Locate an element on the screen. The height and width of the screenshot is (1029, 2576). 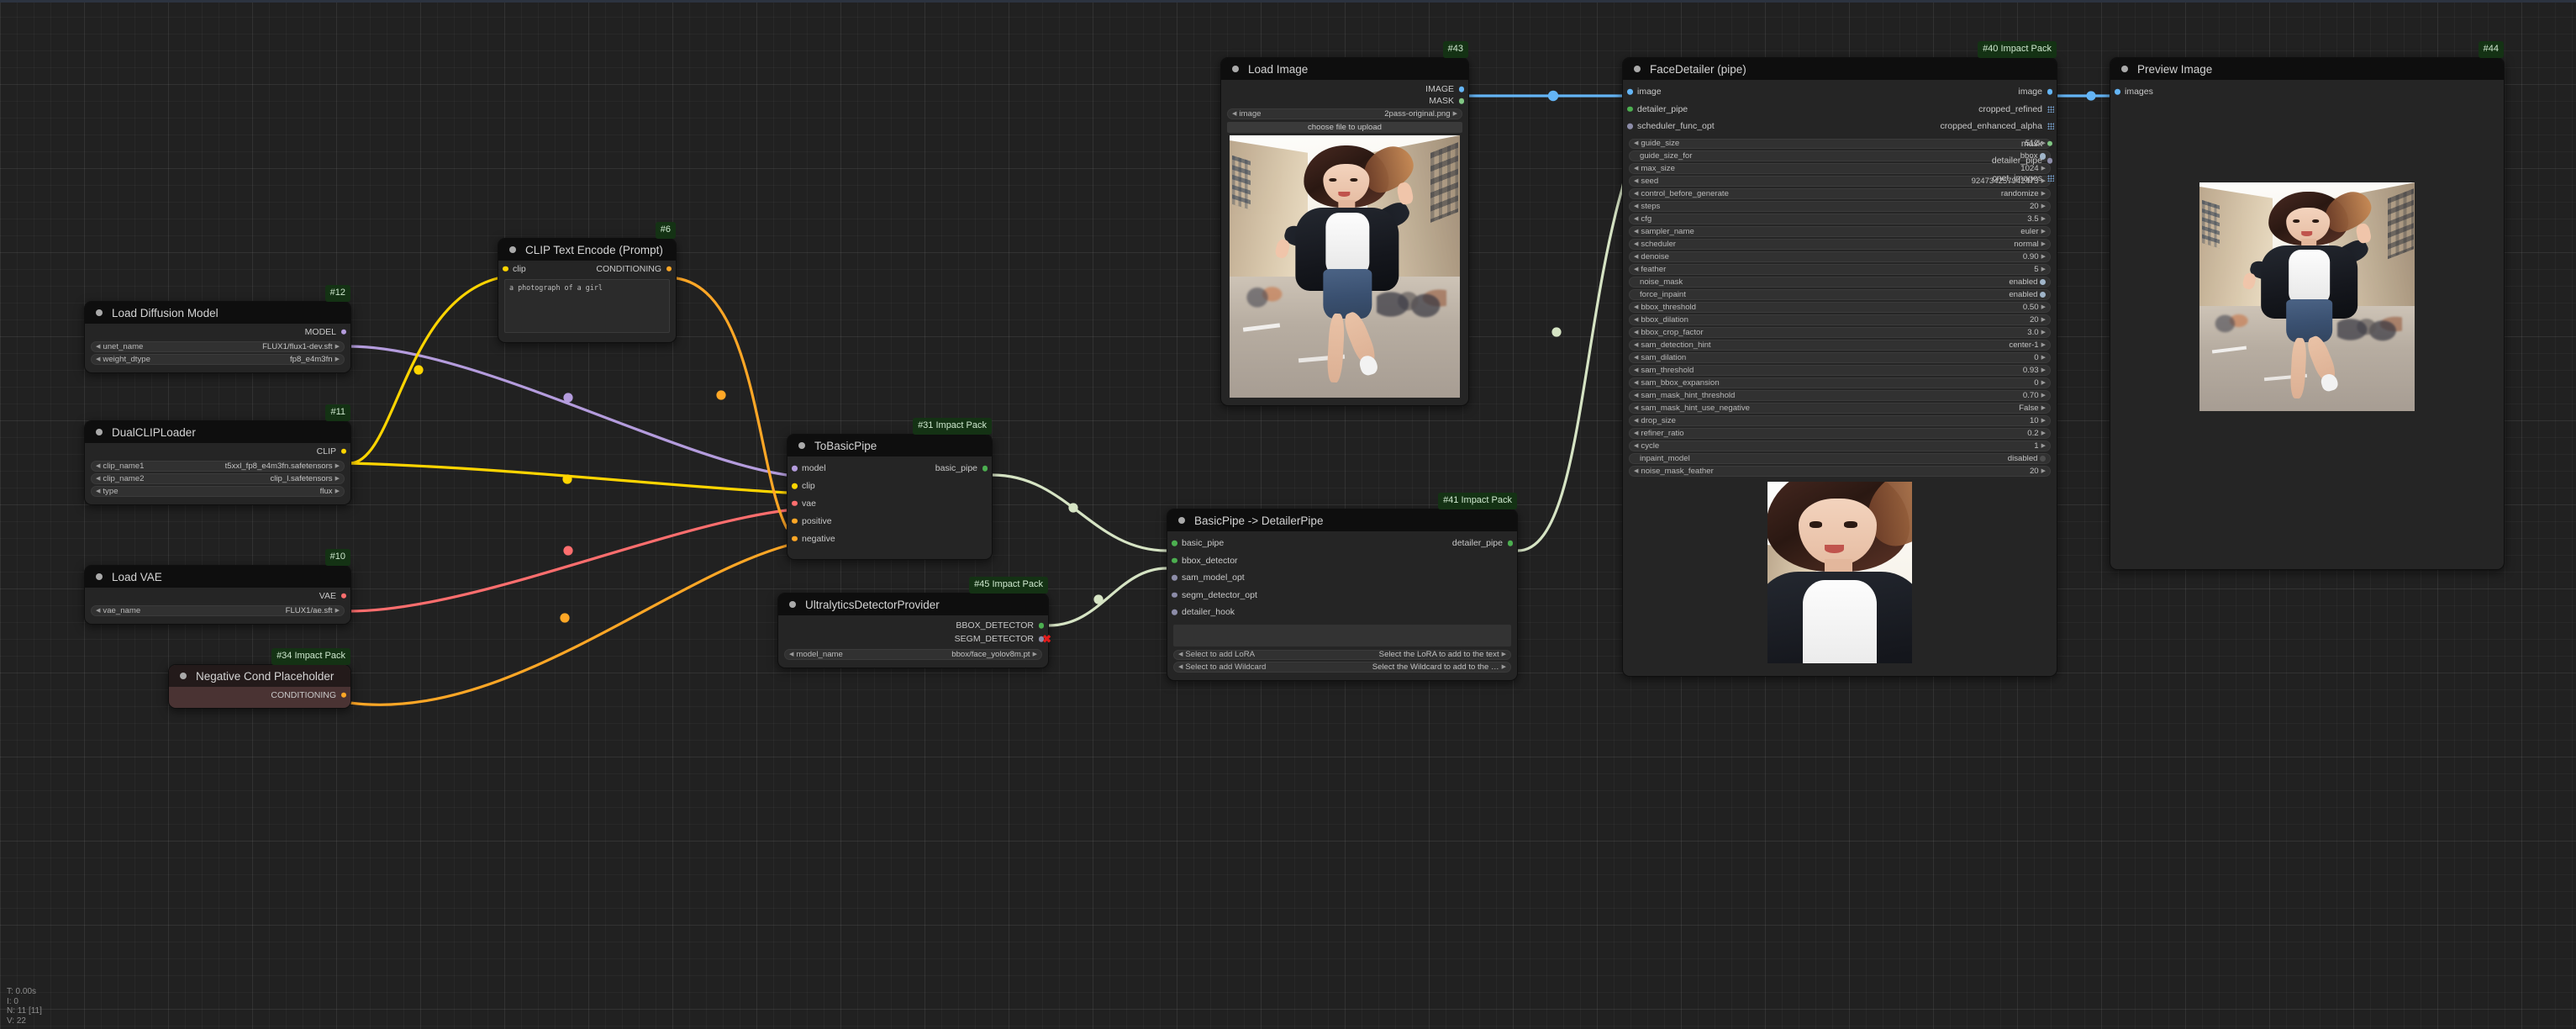
widget-noise-mask-feather: ◀ noise_mask_feather 20 ▶ is located at coordinates (1840, 471).